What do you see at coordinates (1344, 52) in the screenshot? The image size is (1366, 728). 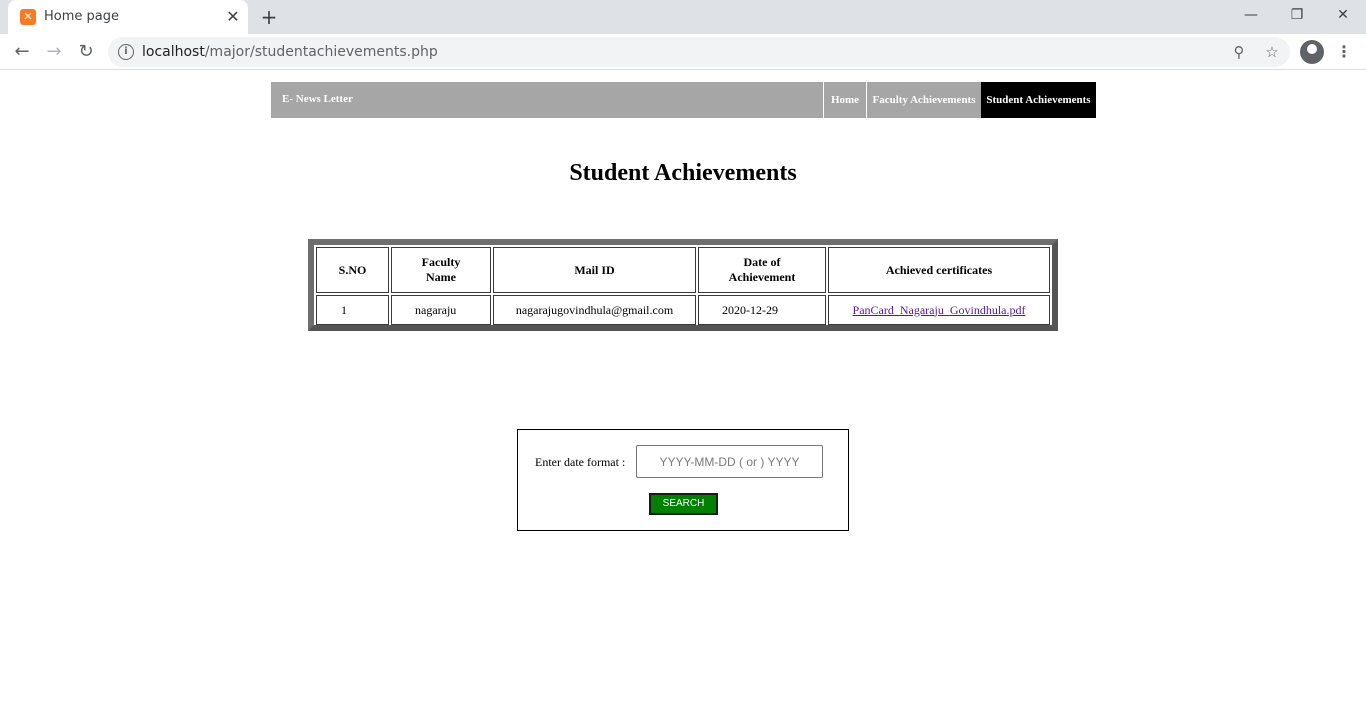 I see `more-menu-icon: ⋮` at bounding box center [1344, 52].